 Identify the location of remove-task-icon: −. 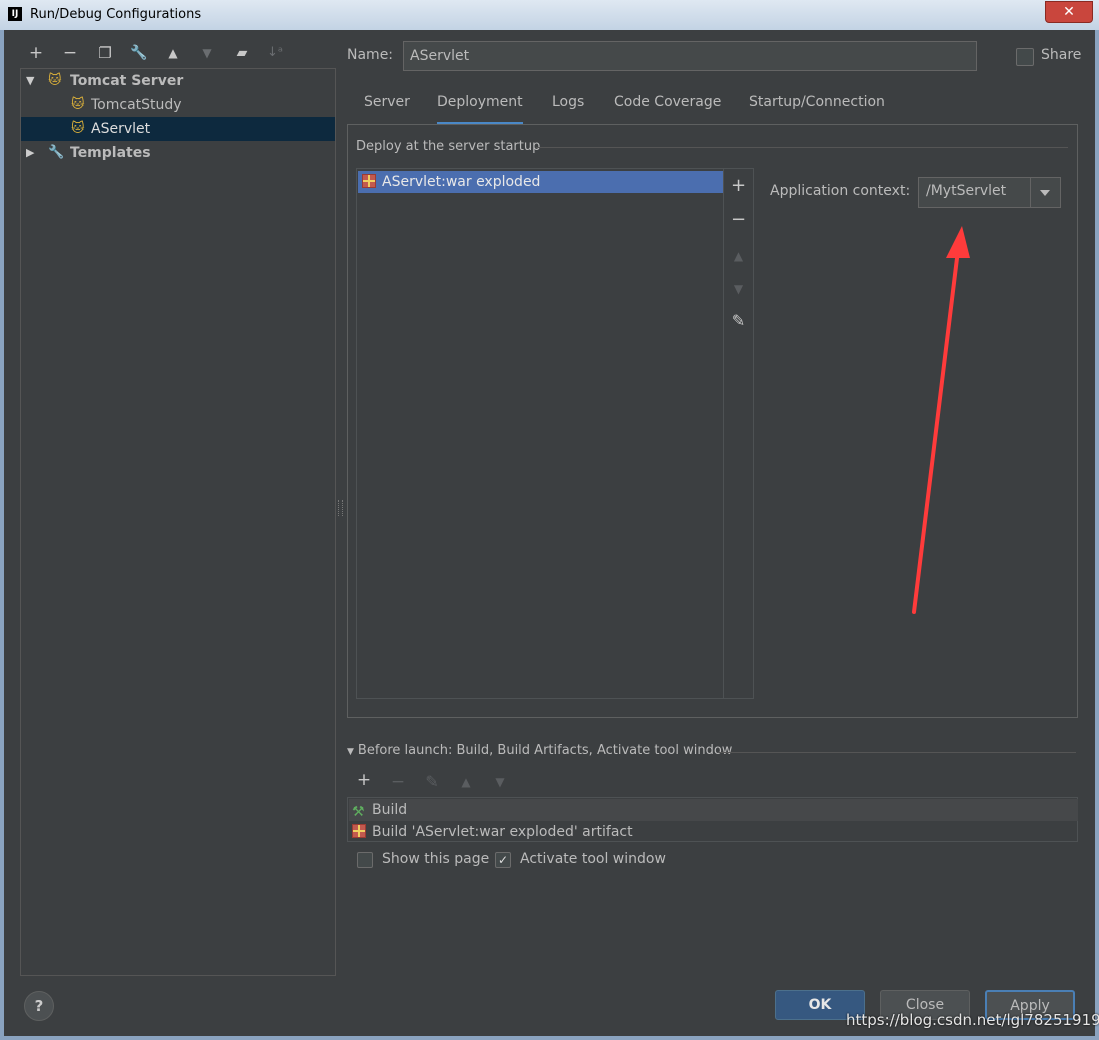
(398, 782).